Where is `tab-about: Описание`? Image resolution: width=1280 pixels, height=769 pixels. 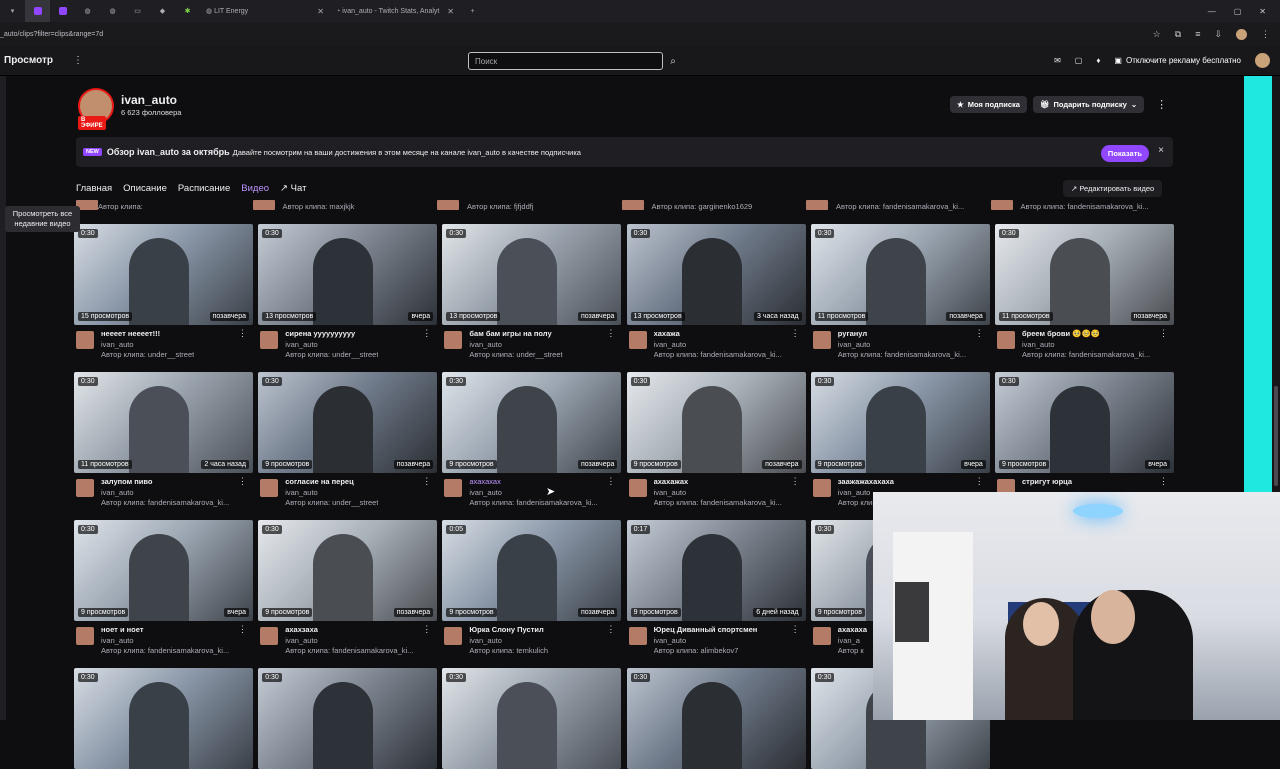 tab-about: Описание is located at coordinates (145, 188).